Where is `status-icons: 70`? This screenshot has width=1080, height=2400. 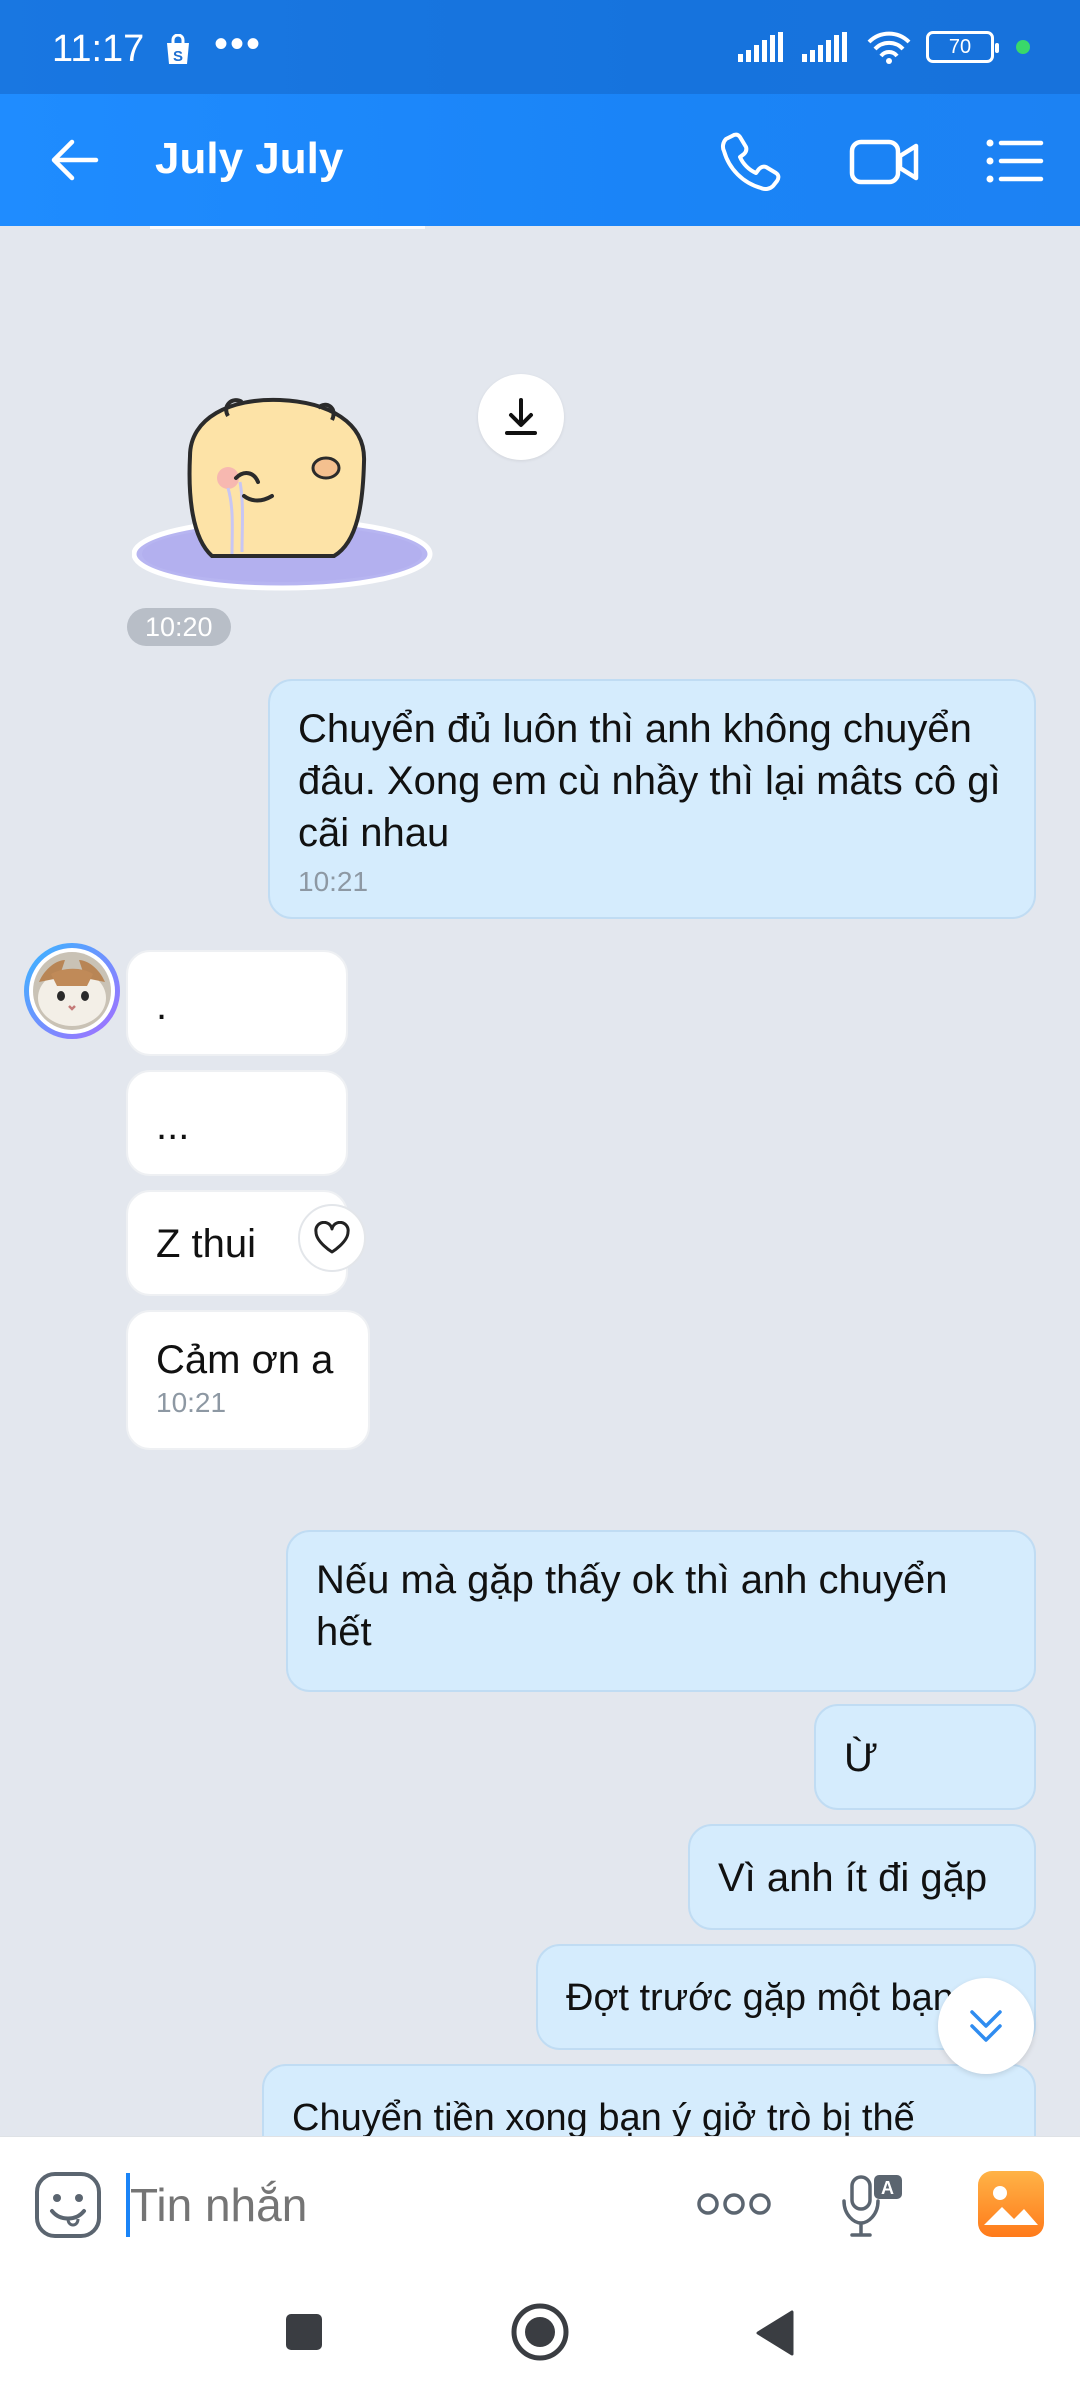
status-icons: 70 is located at coordinates (884, 47).